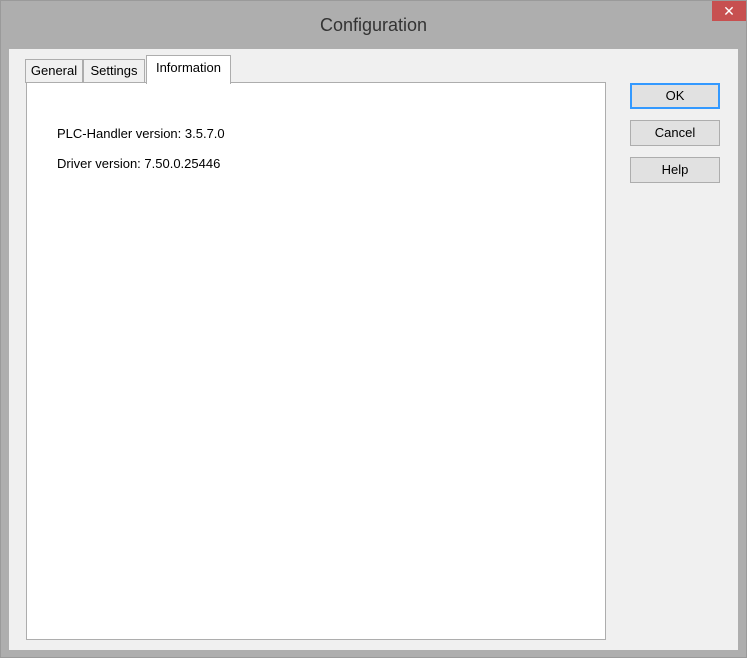 This screenshot has height=658, width=747. Describe the element at coordinates (114, 71) in the screenshot. I see `tab-settings: Settings` at that location.